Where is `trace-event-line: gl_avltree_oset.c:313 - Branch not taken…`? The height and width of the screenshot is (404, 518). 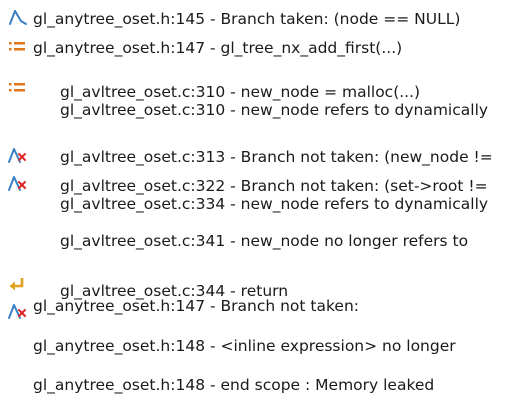
trace-event-line: gl_avltree_oset.c:313 - Branch not taken… is located at coordinates (276, 157).